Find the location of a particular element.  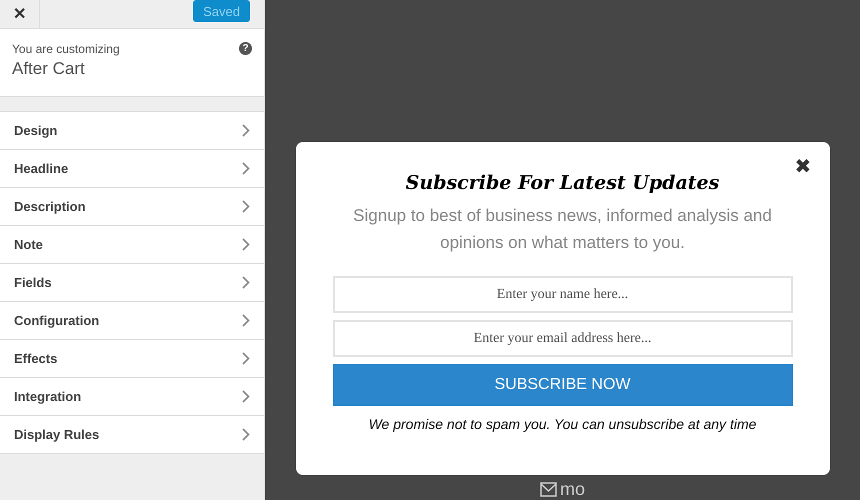

section-item: Integration is located at coordinates (132, 397).